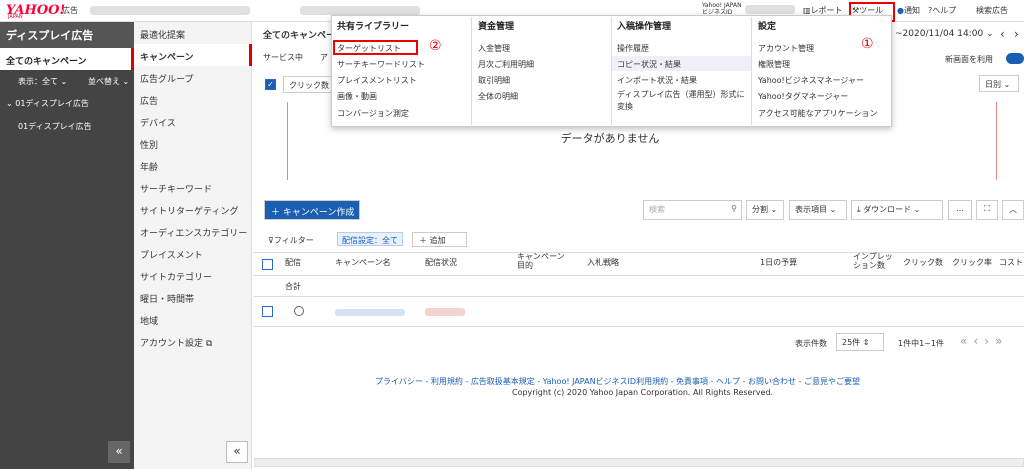  What do you see at coordinates (373, 113) in the screenshot?
I see `menu-item-conversion: コンバージョン測定` at bounding box center [373, 113].